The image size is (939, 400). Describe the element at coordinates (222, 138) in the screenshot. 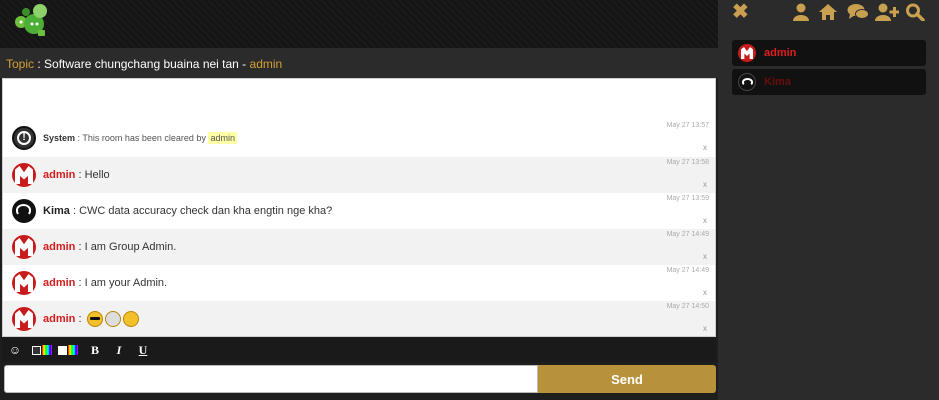

I see `highlighted-user: admin` at that location.